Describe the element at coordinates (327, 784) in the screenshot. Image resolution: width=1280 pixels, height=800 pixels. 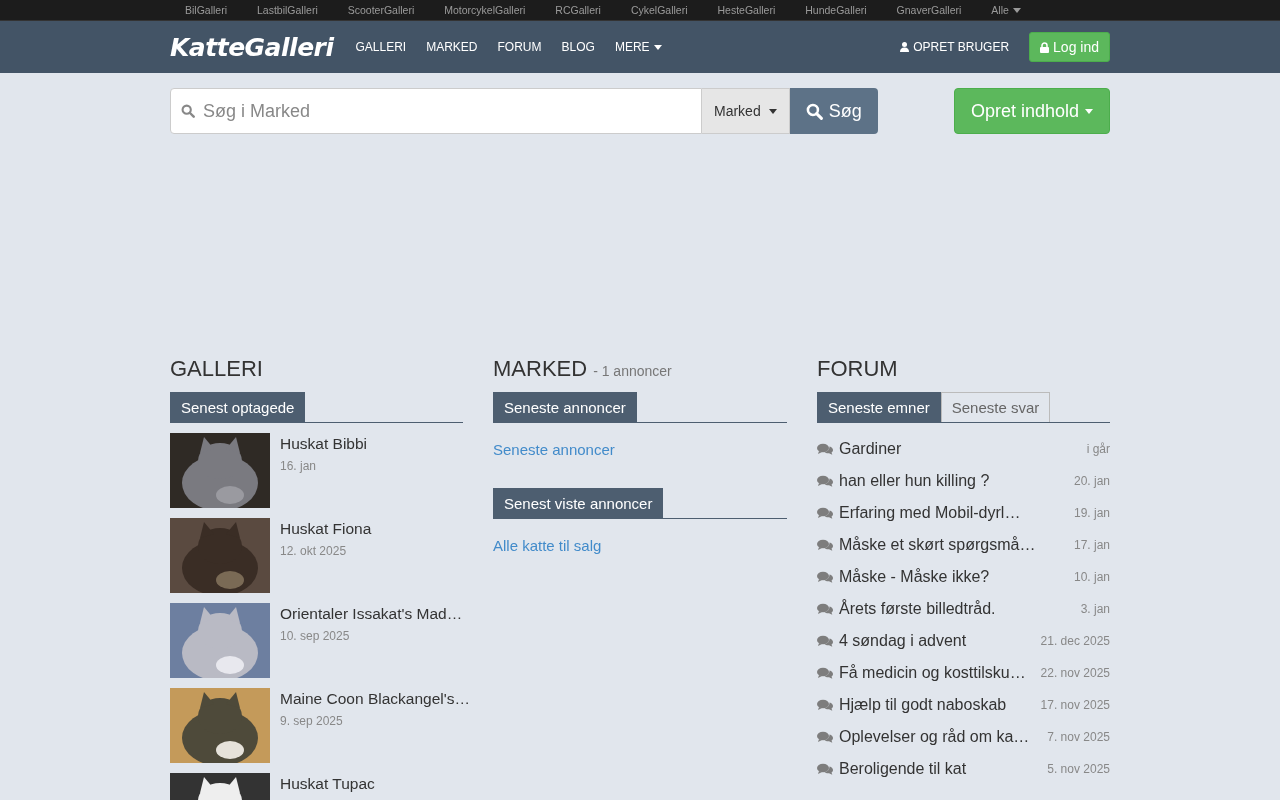
I see `gallery-title-link: Huskat Tupac` at that location.